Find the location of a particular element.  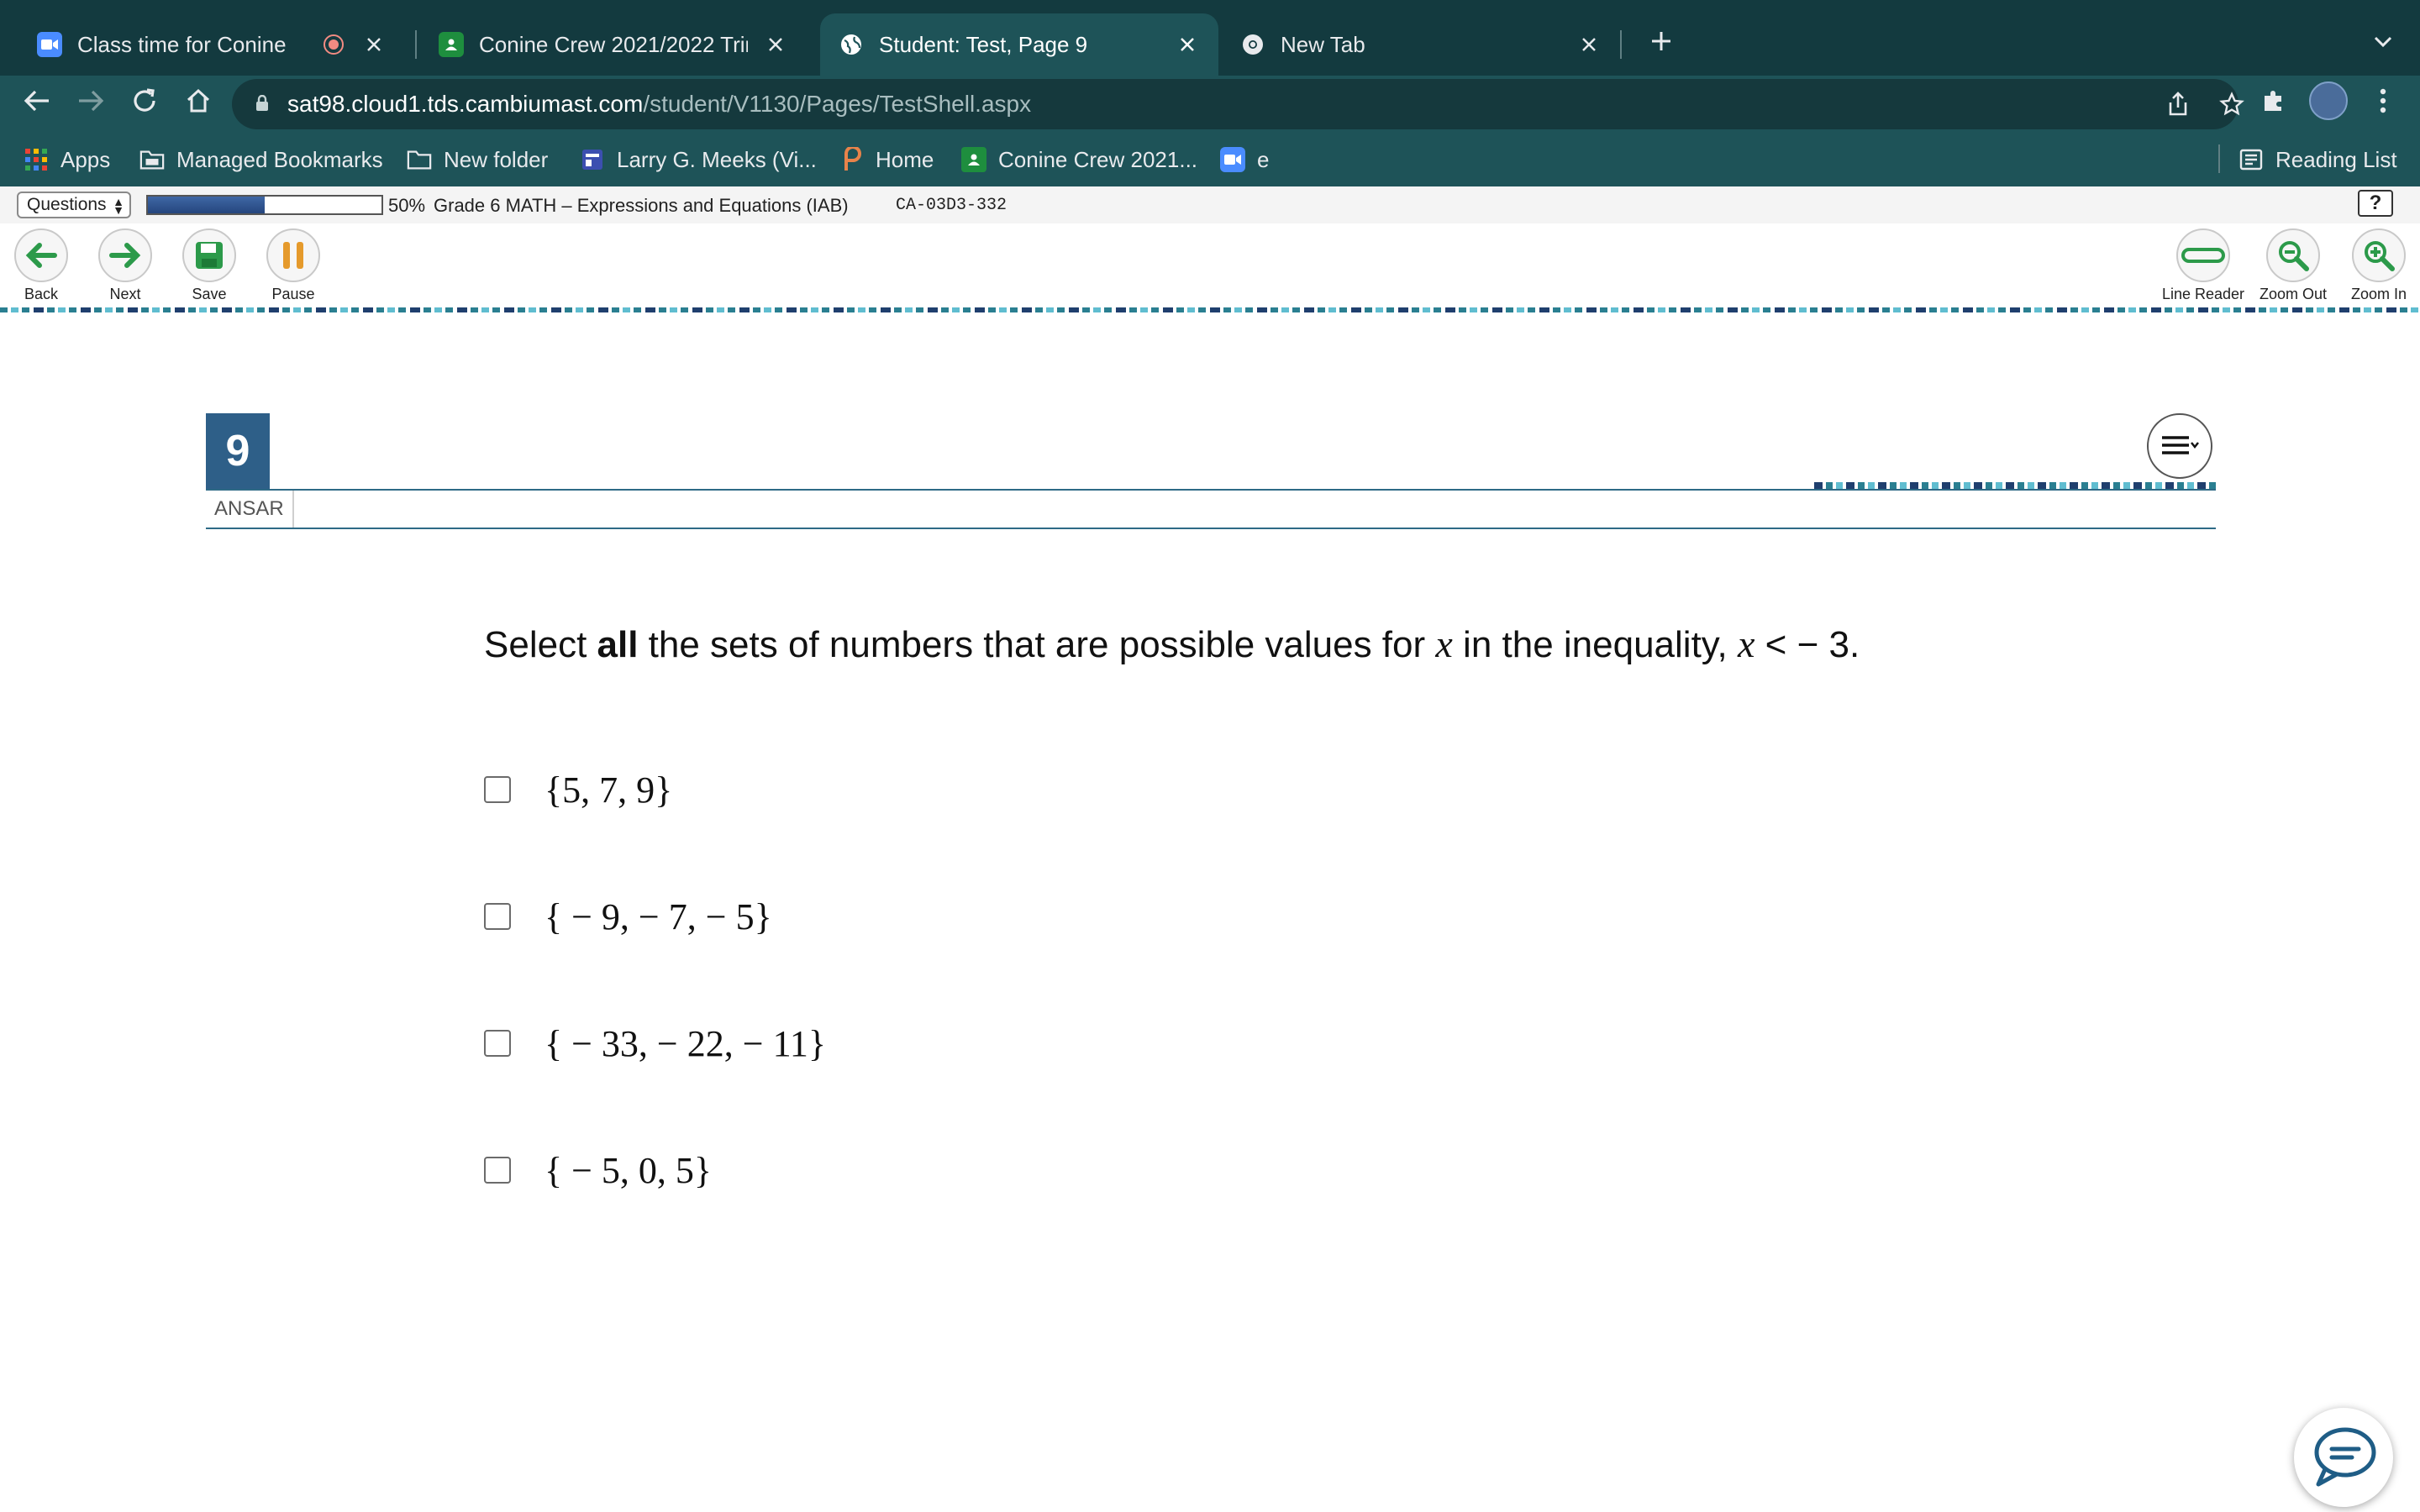

back-nav-button is located at coordinates (37, 101).